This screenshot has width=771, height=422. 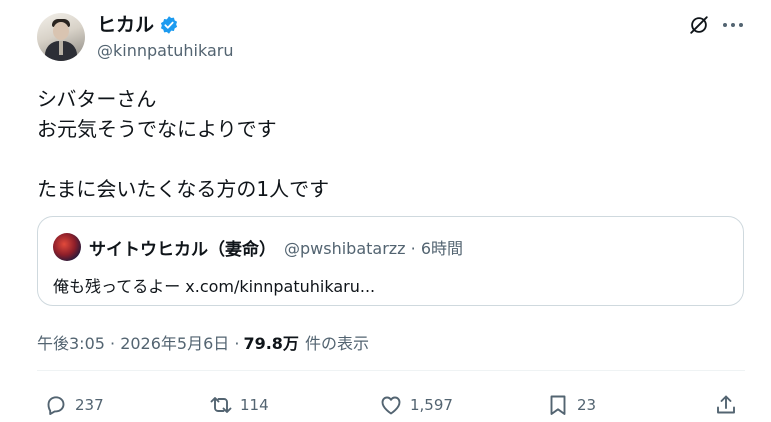 What do you see at coordinates (165, 50) in the screenshot?
I see `author-handle: @kinnpatuhikaru` at bounding box center [165, 50].